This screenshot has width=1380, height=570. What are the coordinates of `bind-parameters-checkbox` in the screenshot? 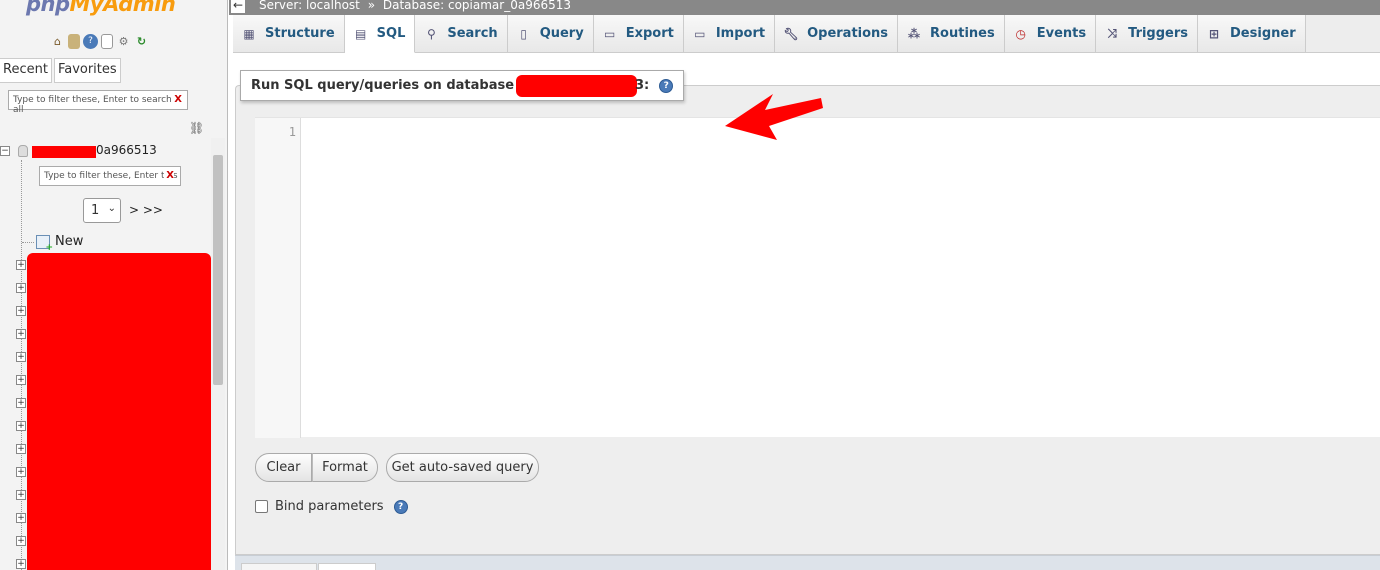 It's located at (261, 506).